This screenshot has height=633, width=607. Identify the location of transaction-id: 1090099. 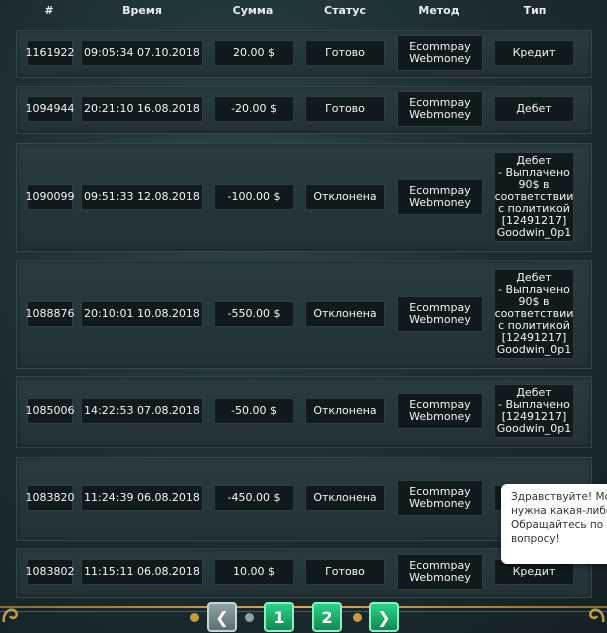
(50, 196).